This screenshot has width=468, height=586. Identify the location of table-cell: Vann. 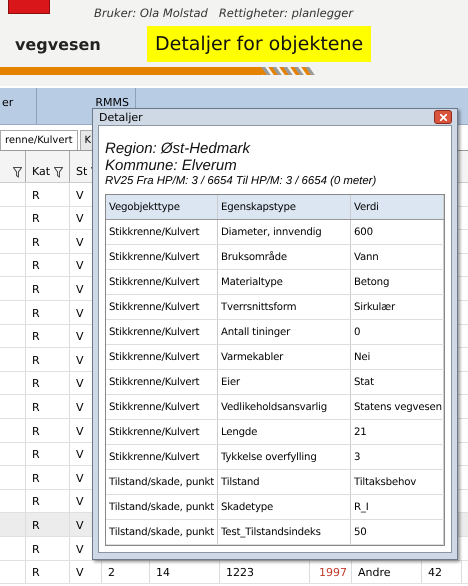
(397, 257).